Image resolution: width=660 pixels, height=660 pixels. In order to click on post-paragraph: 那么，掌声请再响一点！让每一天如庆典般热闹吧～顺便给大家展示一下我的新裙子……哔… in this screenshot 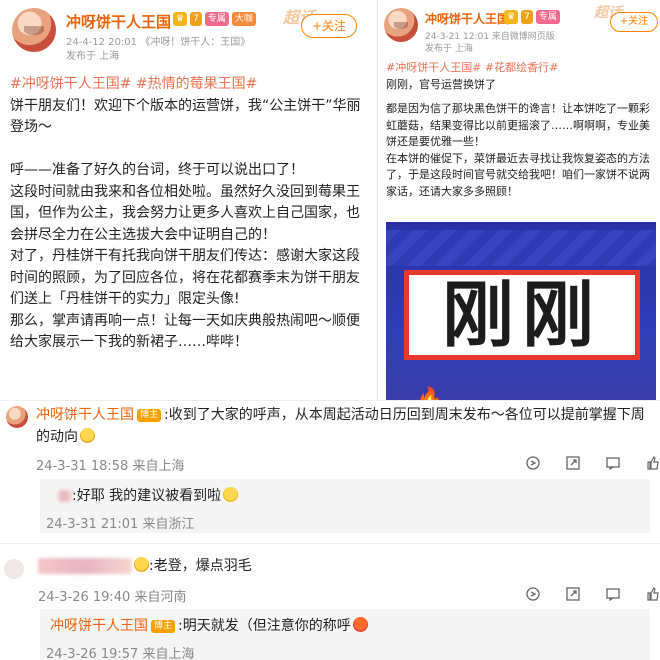, I will do `click(185, 331)`.